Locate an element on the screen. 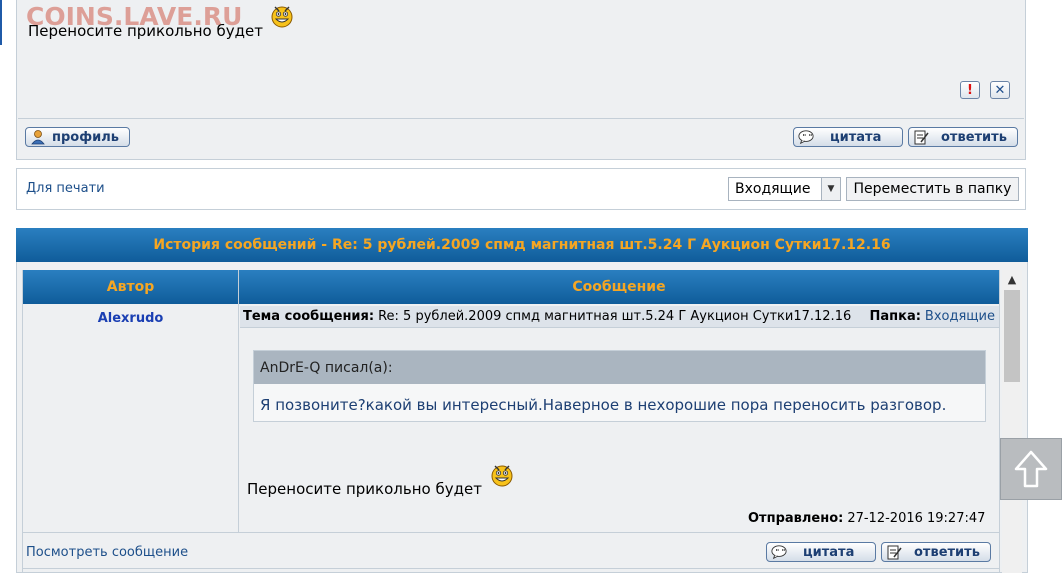 Image resolution: width=1064 pixels, height=573 pixels. folder-link: Входящие is located at coordinates (960, 316).